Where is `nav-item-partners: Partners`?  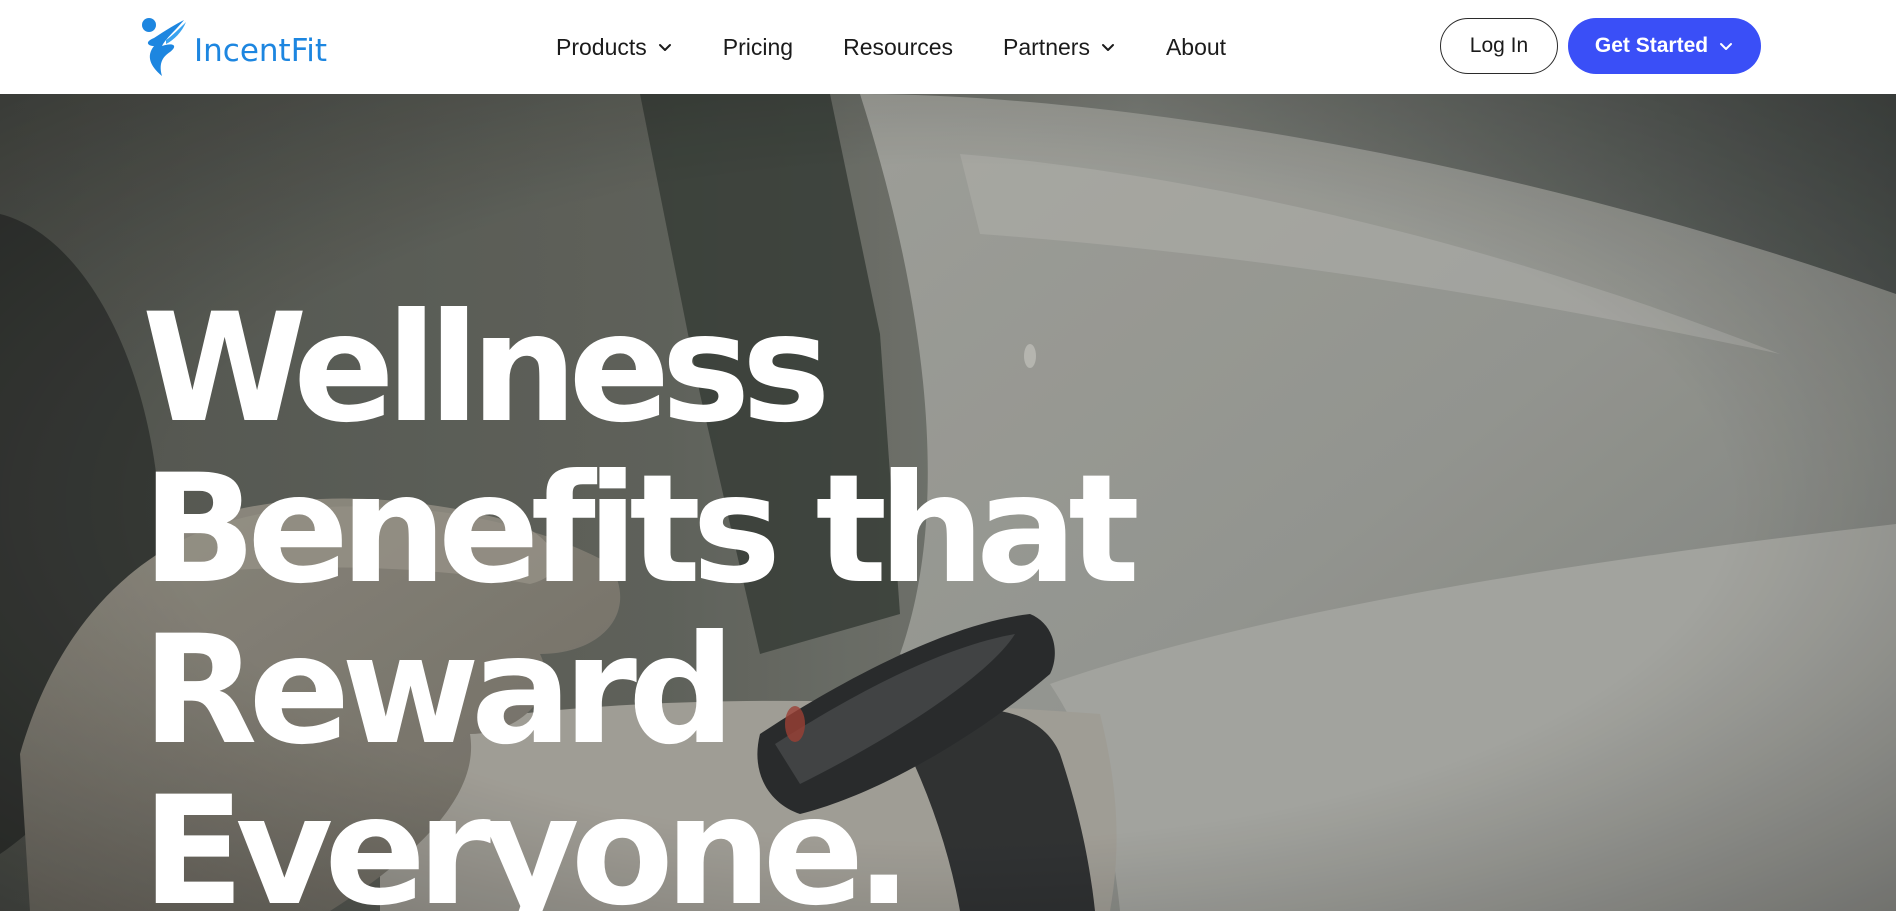
nav-item-partners: Partners is located at coordinates (1059, 47).